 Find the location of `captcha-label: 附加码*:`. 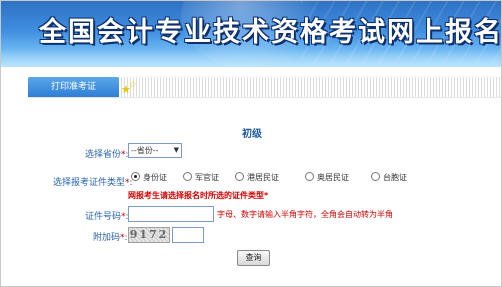

captcha-label: 附加码*: is located at coordinates (110, 238).